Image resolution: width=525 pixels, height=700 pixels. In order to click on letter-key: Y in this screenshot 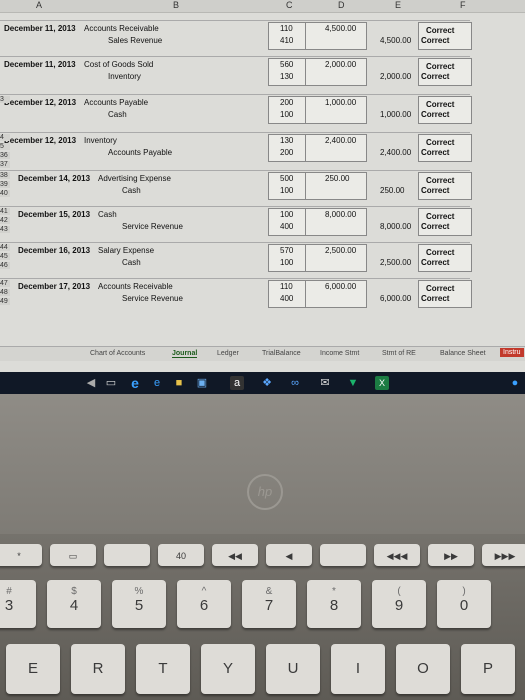, I will do `click(228, 669)`.